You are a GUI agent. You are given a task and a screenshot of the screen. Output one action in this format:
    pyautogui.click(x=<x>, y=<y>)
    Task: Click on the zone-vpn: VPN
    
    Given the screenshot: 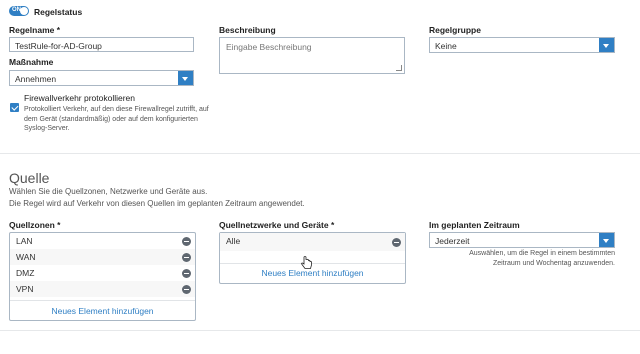 What is the action you would take?
    pyautogui.click(x=25, y=289)
    